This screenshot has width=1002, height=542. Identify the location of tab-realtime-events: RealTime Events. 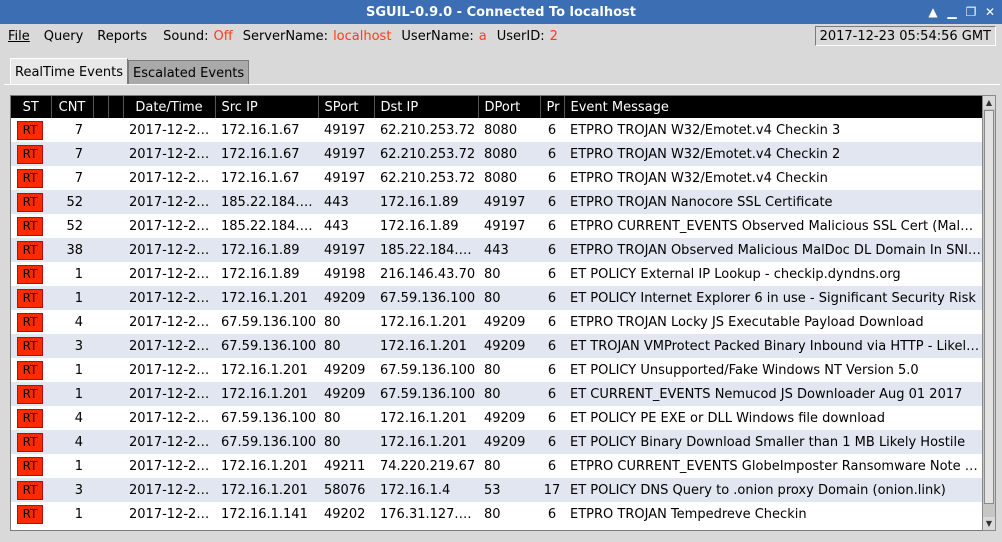
(69, 71).